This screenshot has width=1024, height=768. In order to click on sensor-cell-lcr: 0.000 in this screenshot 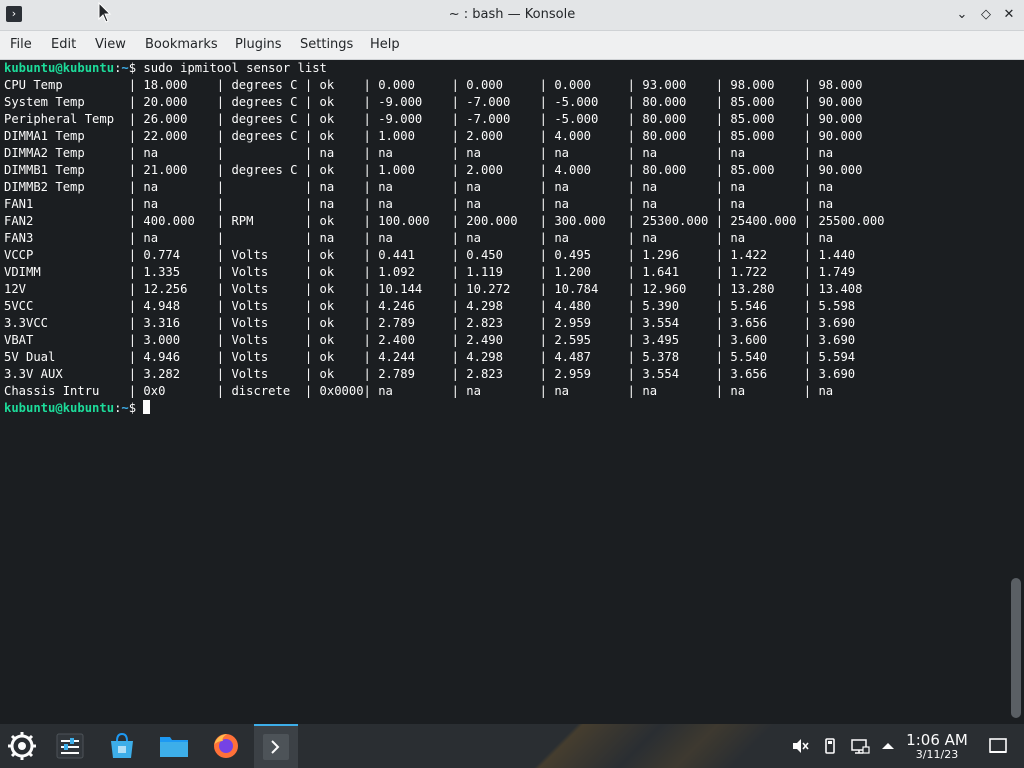, I will do `click(484, 85)`.